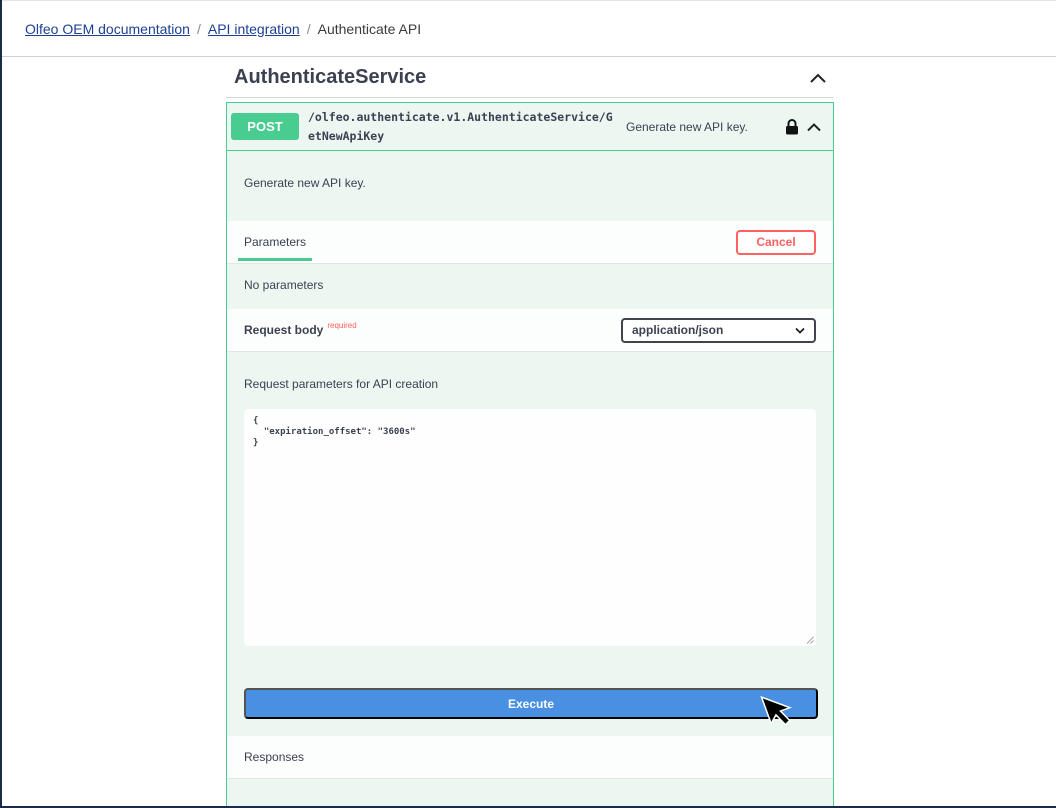  I want to click on parameters-header: Parameters Cancel, so click(530, 242).